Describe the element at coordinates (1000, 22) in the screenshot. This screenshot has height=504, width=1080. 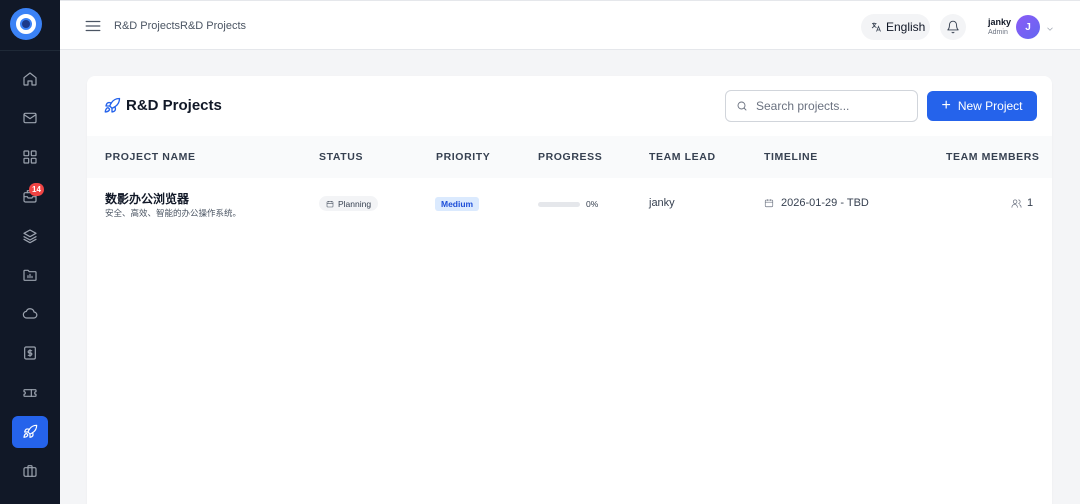
I see `user-name: janky` at that location.